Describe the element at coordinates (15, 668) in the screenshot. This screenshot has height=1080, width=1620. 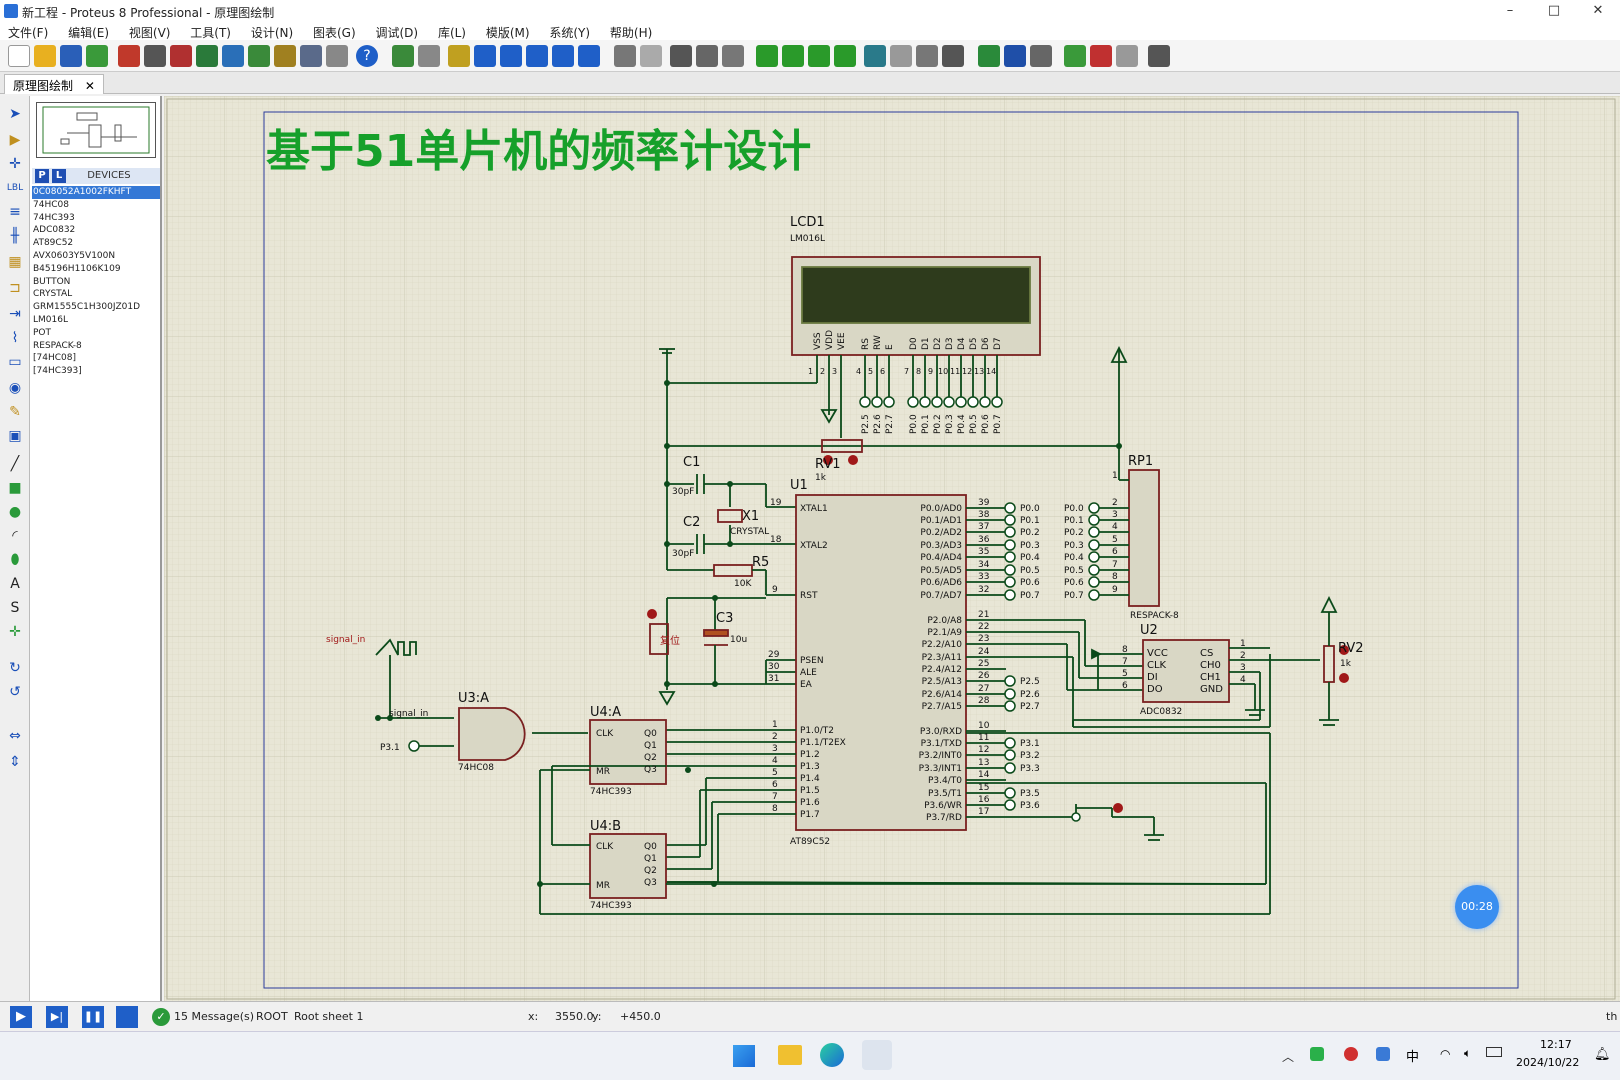
I see `rotate-clockwise-icon: ↻` at that location.